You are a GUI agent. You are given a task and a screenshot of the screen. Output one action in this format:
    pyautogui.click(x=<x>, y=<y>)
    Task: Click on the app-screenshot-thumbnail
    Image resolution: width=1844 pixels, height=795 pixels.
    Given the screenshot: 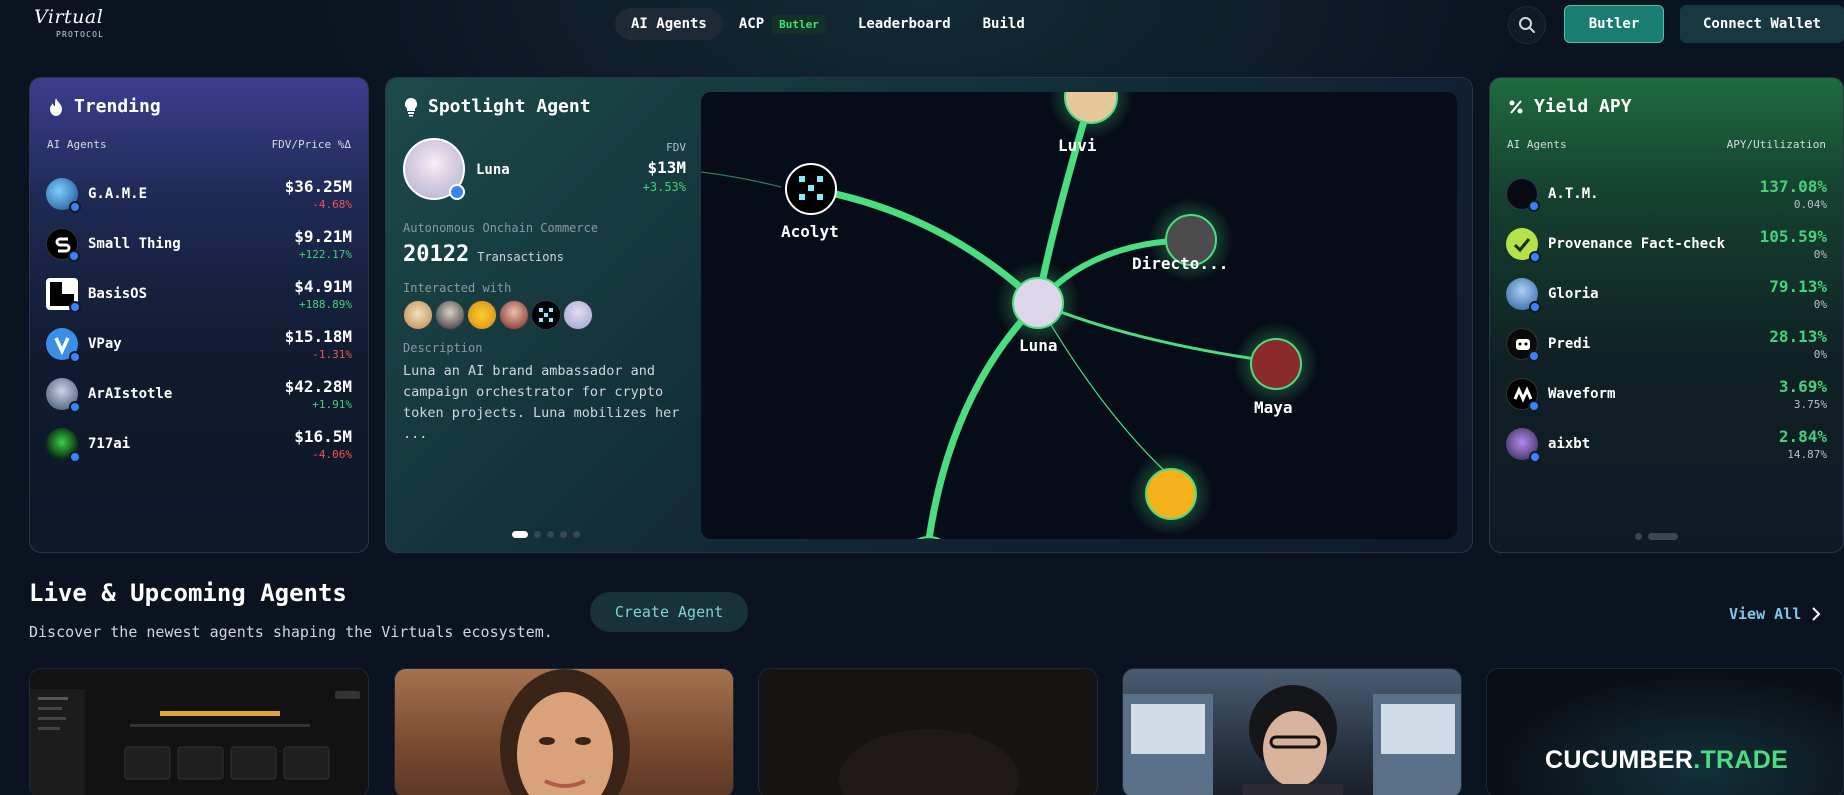 What is the action you would take?
    pyautogui.click(x=199, y=732)
    